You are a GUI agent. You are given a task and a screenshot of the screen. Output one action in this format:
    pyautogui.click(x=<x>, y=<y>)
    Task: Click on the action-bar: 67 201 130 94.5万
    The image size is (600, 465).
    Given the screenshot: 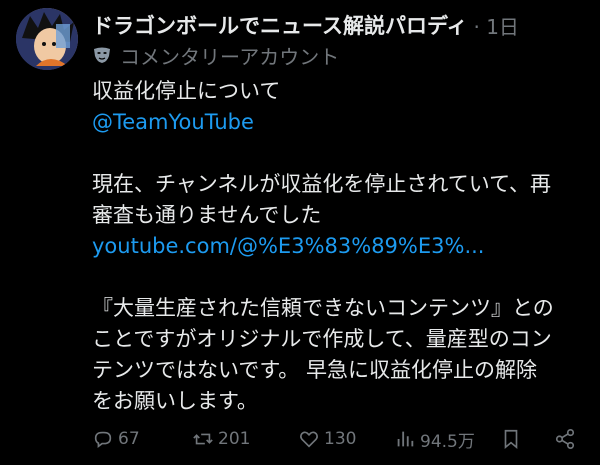 What is the action you would take?
    pyautogui.click(x=340, y=439)
    